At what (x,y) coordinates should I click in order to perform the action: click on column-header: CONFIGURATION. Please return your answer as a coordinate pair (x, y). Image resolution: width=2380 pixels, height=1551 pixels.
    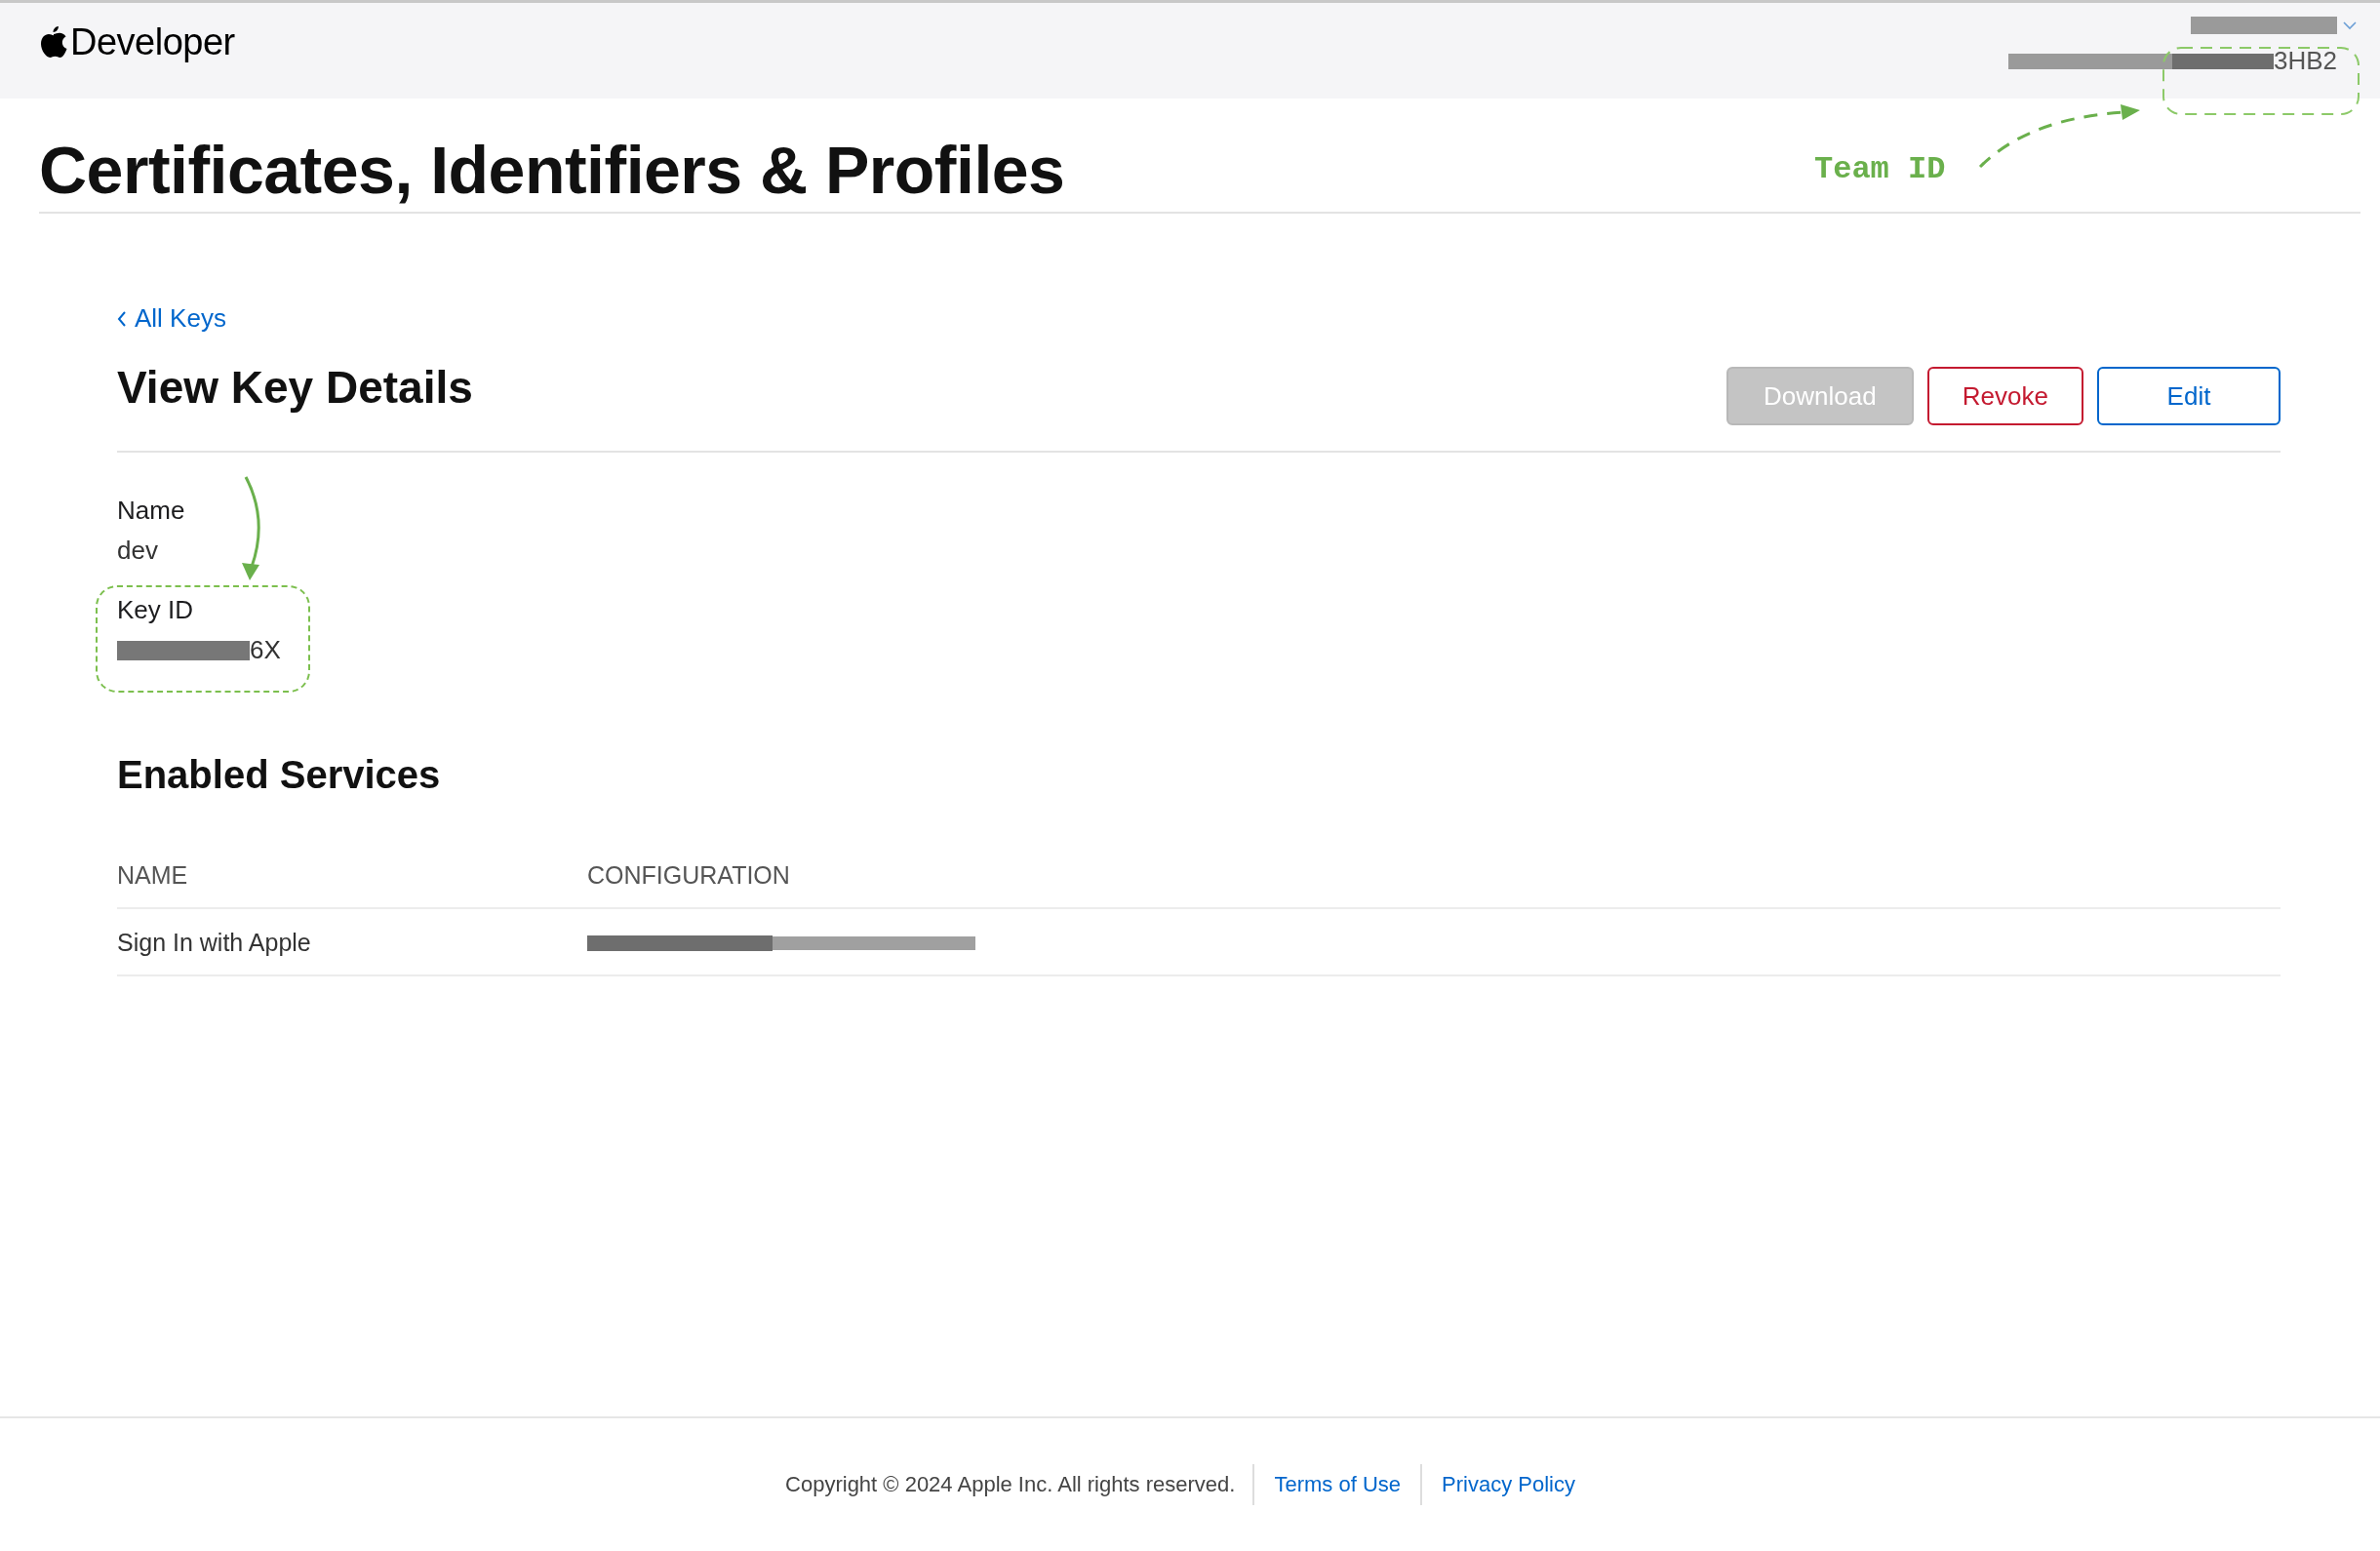
    Looking at the image, I should click on (1434, 885).